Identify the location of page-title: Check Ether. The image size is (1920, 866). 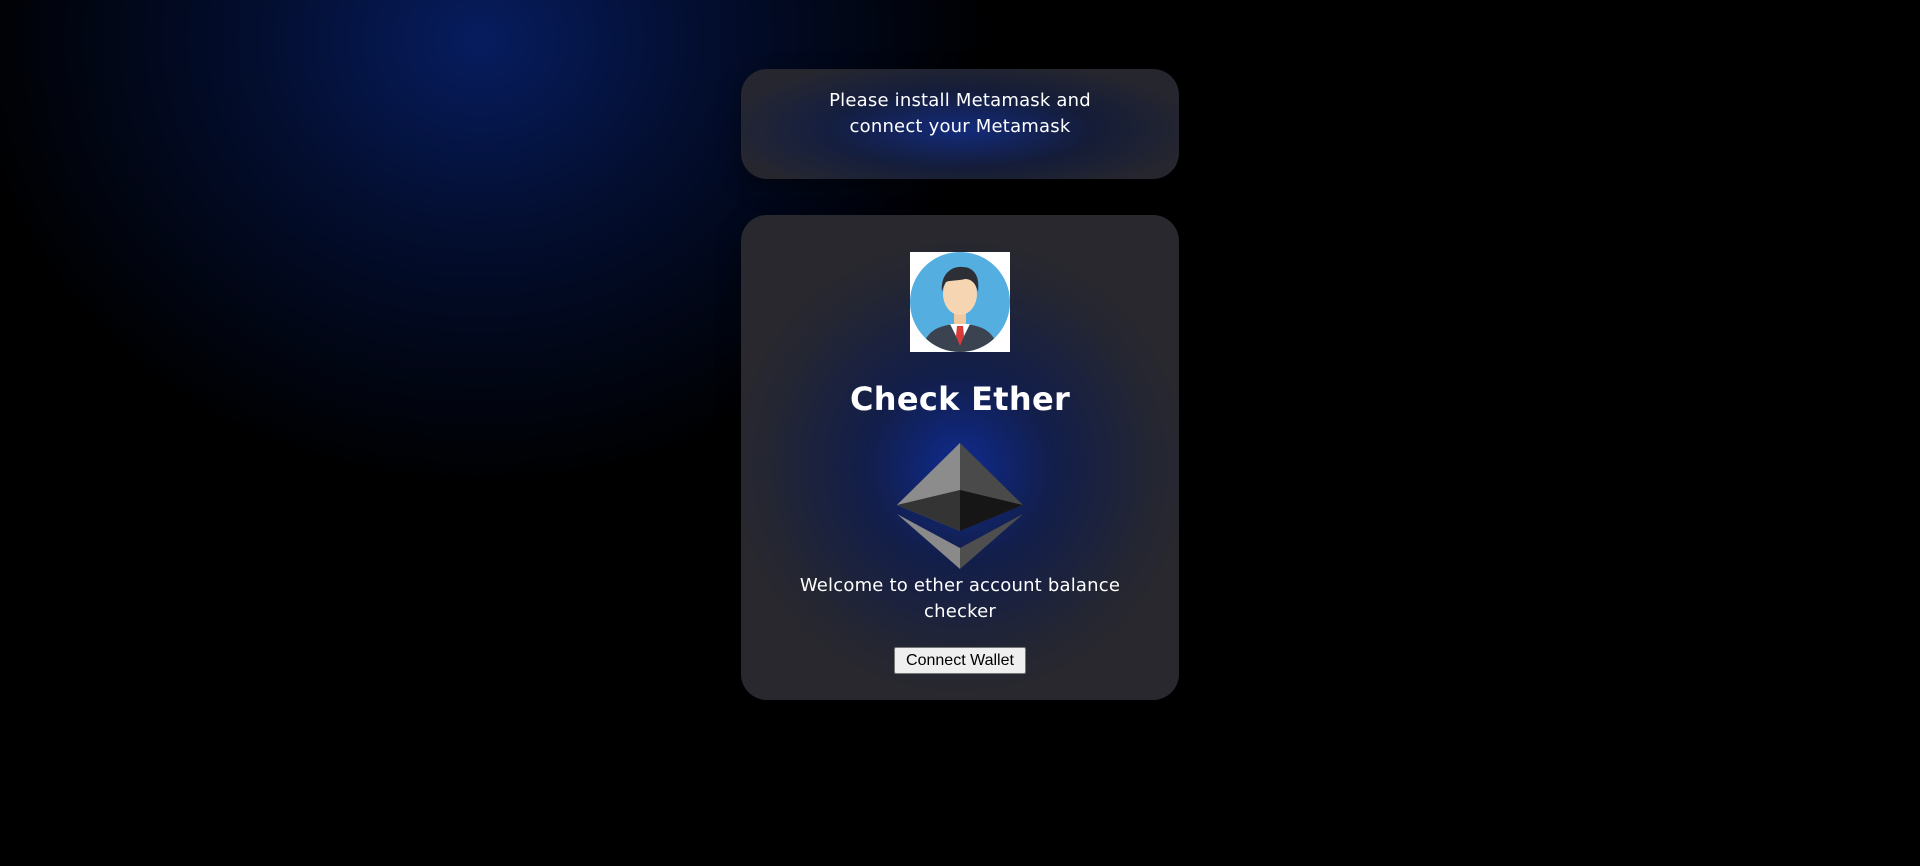
(960, 399).